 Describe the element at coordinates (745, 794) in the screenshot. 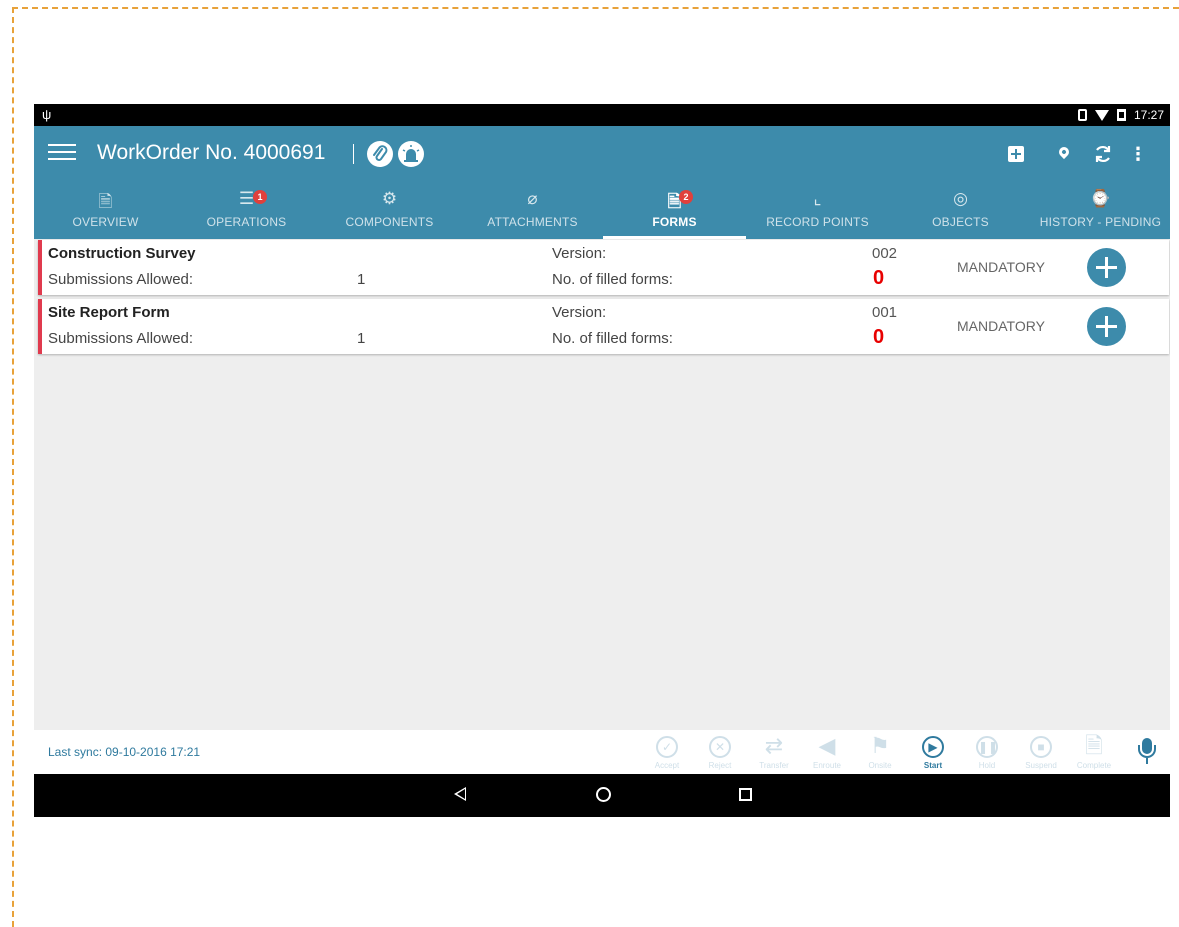

I see `recents-nav-icon` at that location.